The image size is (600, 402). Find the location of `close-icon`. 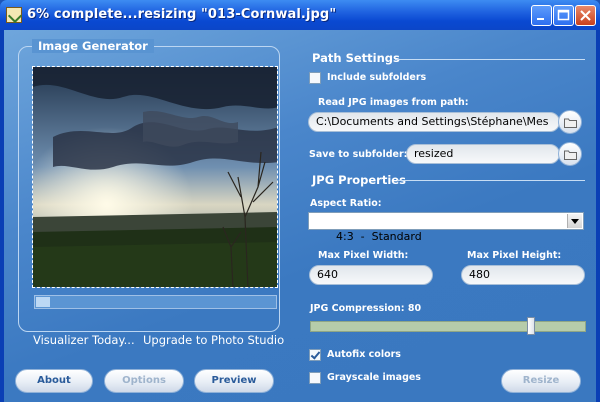

close-icon is located at coordinates (585, 15).